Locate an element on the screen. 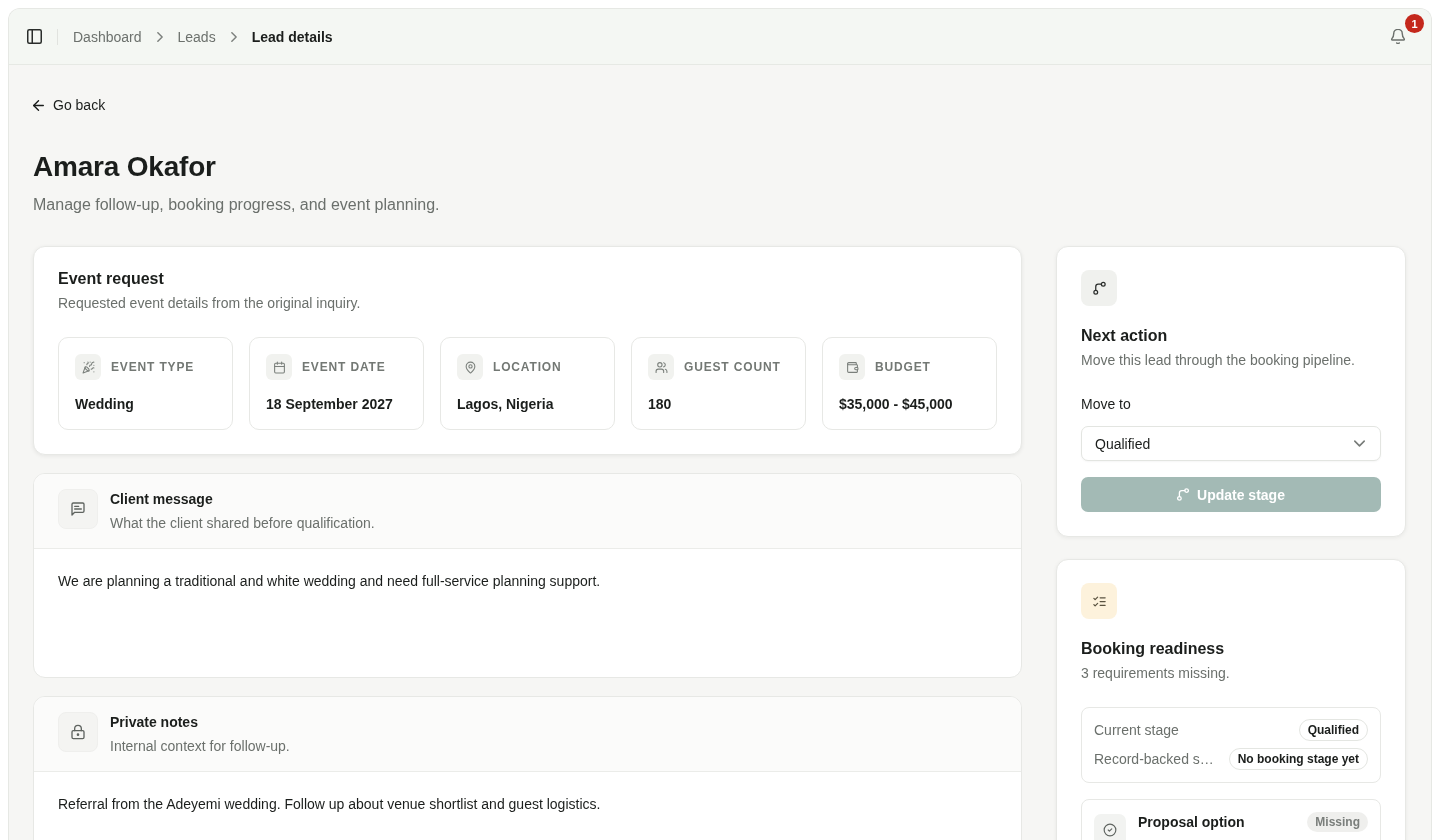  notification-count: 1 is located at coordinates (1414, 23).